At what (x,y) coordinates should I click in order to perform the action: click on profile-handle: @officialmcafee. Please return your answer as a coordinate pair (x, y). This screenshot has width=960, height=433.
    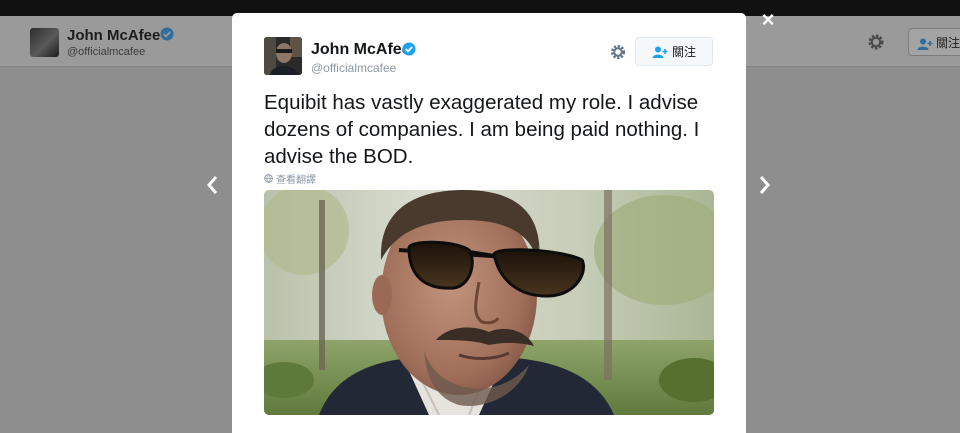
    Looking at the image, I should click on (106, 52).